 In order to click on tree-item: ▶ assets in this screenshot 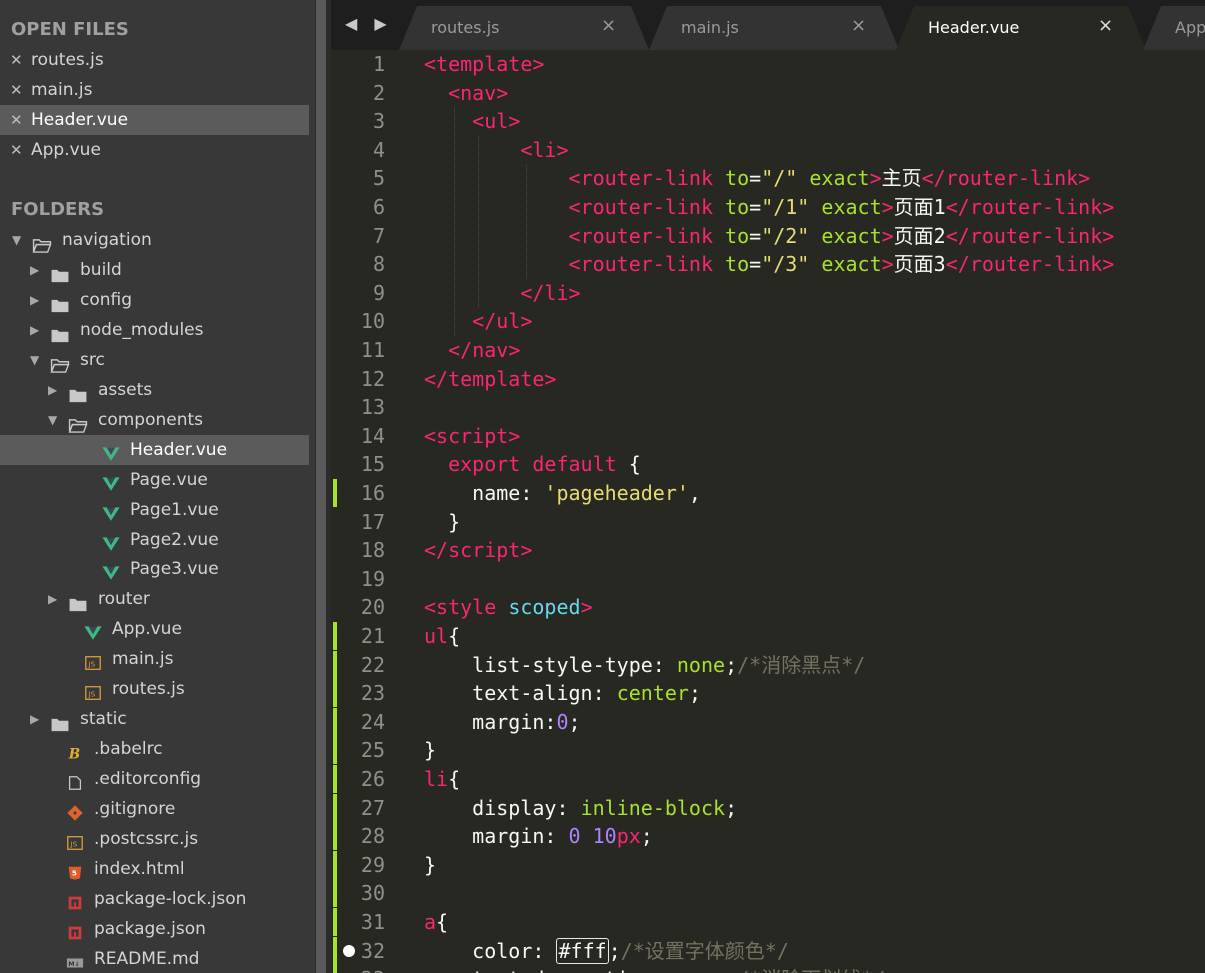, I will do `click(154, 390)`.